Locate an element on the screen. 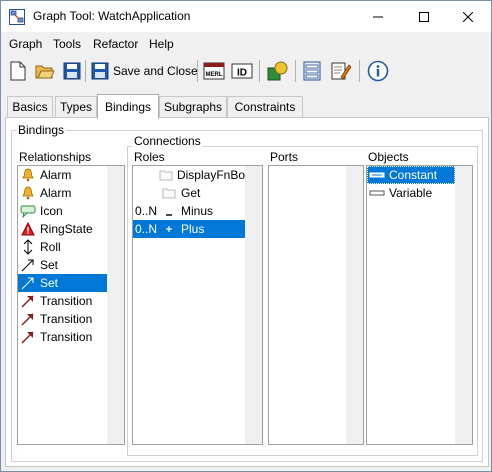 The image size is (492, 472). roles-scrollbar is located at coordinates (253, 305).